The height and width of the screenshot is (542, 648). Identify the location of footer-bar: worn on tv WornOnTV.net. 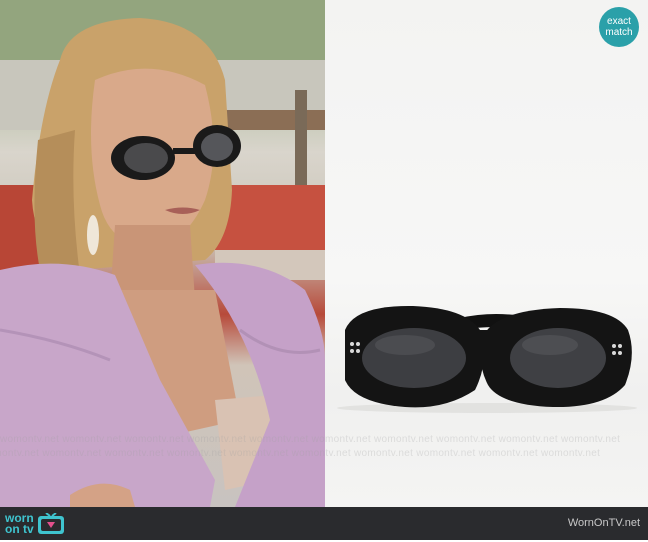
(324, 523).